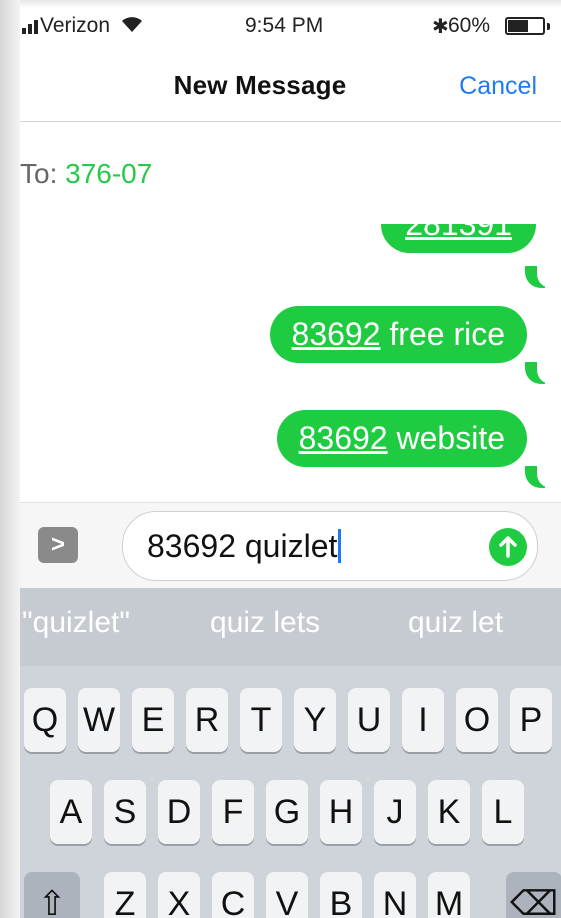  What do you see at coordinates (260, 85) in the screenshot?
I see `page-title: New Message` at bounding box center [260, 85].